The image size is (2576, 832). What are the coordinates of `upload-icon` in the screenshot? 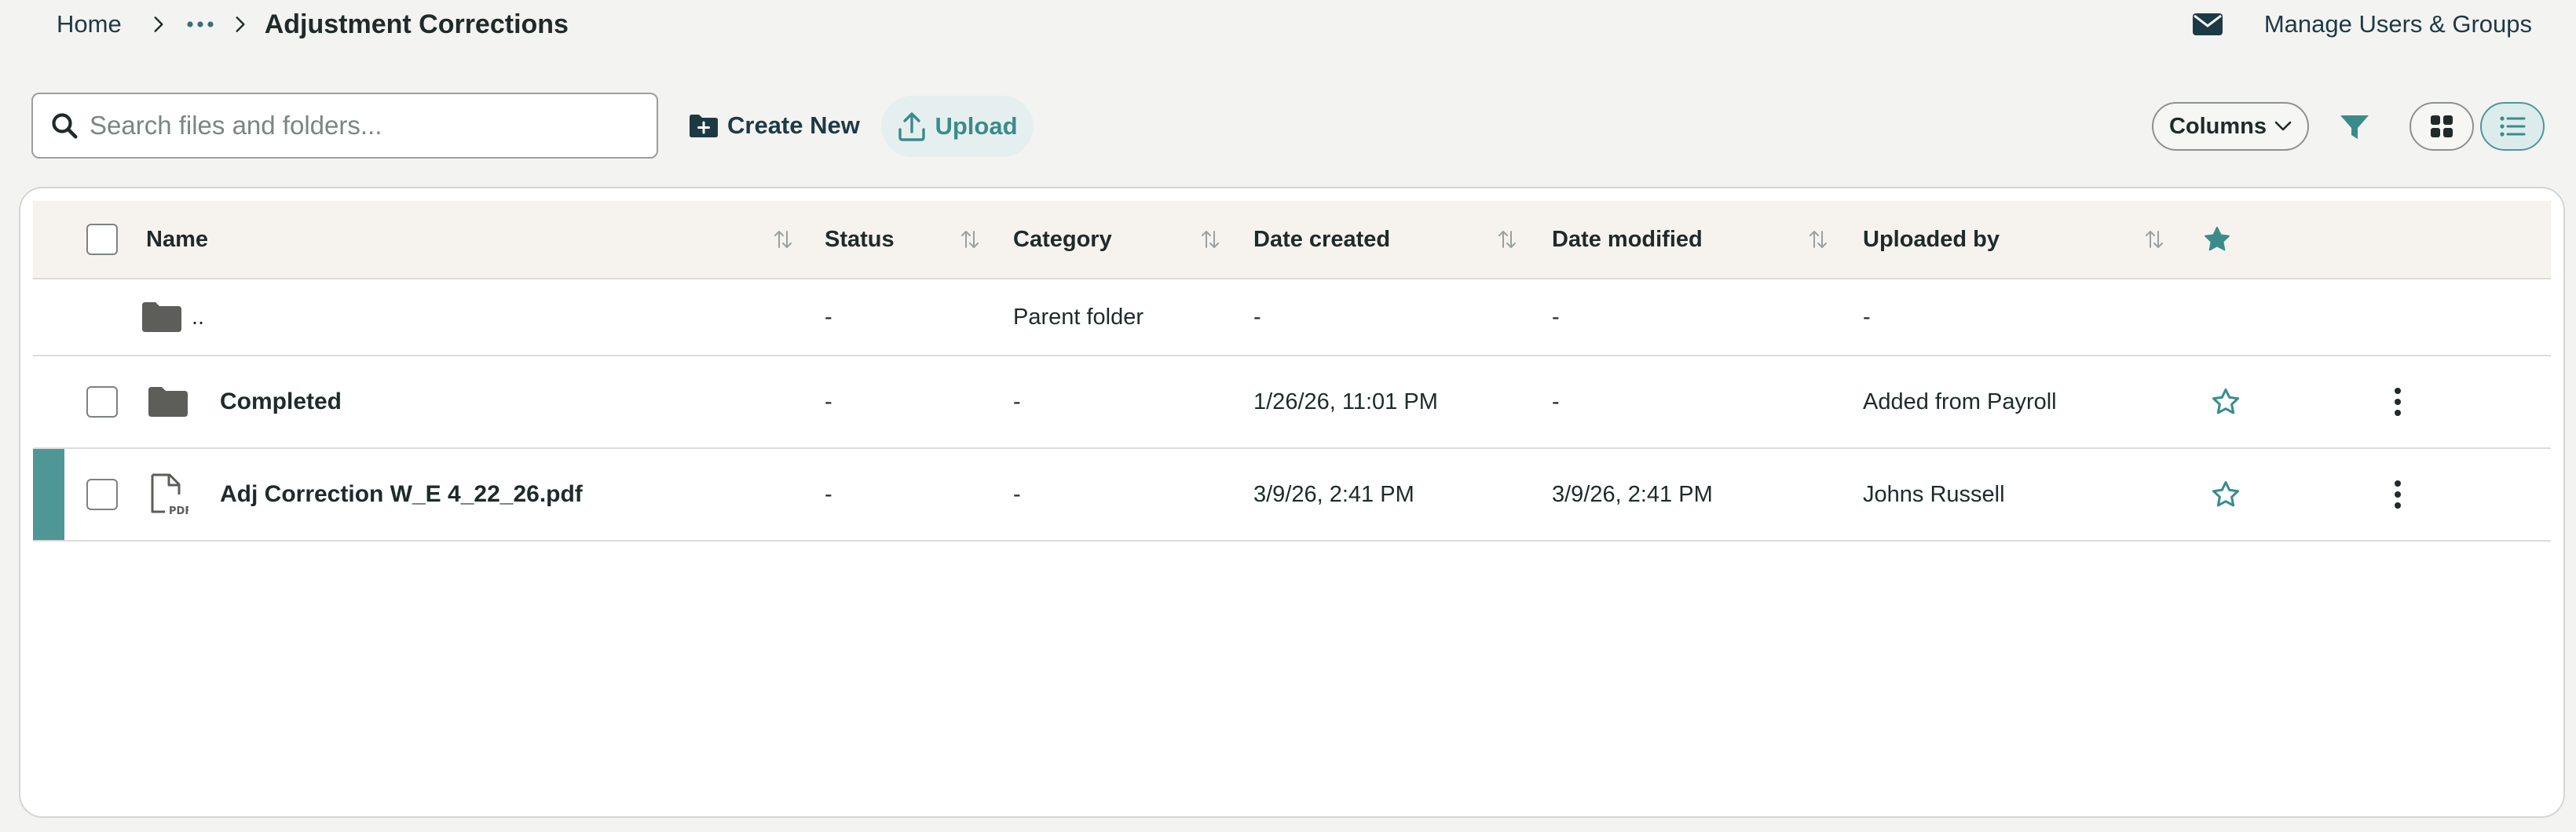 It's located at (912, 127).